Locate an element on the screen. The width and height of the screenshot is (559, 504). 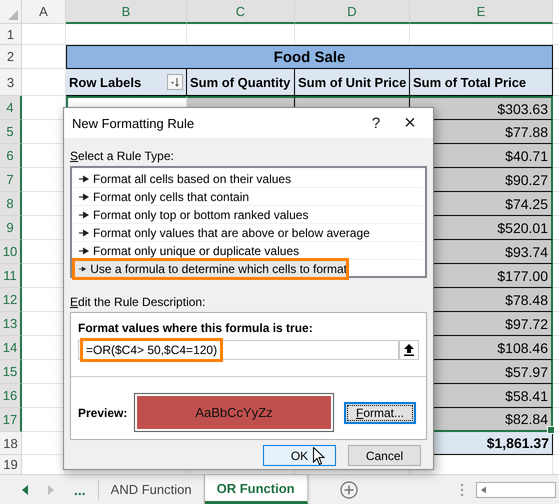
help-button: ? is located at coordinates (376, 123).